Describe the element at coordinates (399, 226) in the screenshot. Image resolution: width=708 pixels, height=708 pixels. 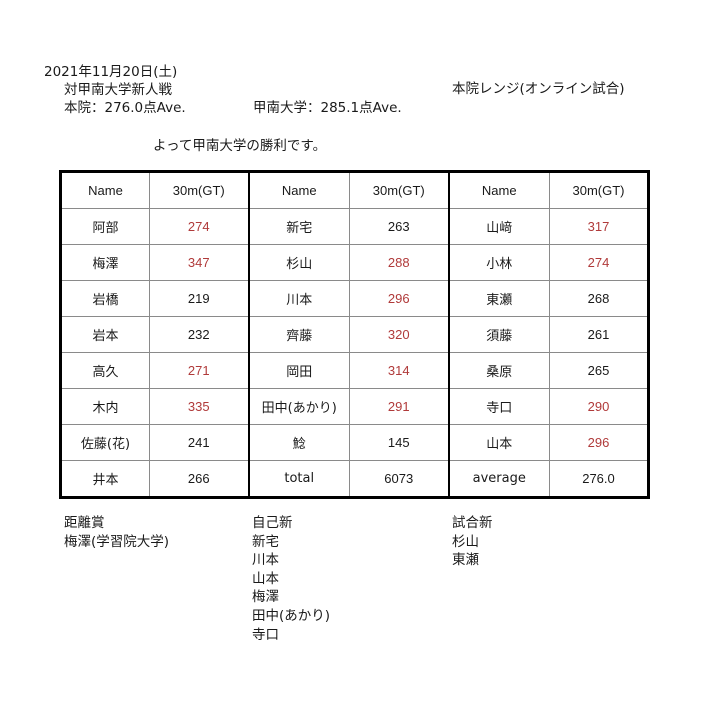
I see `score-cell: 263` at that location.